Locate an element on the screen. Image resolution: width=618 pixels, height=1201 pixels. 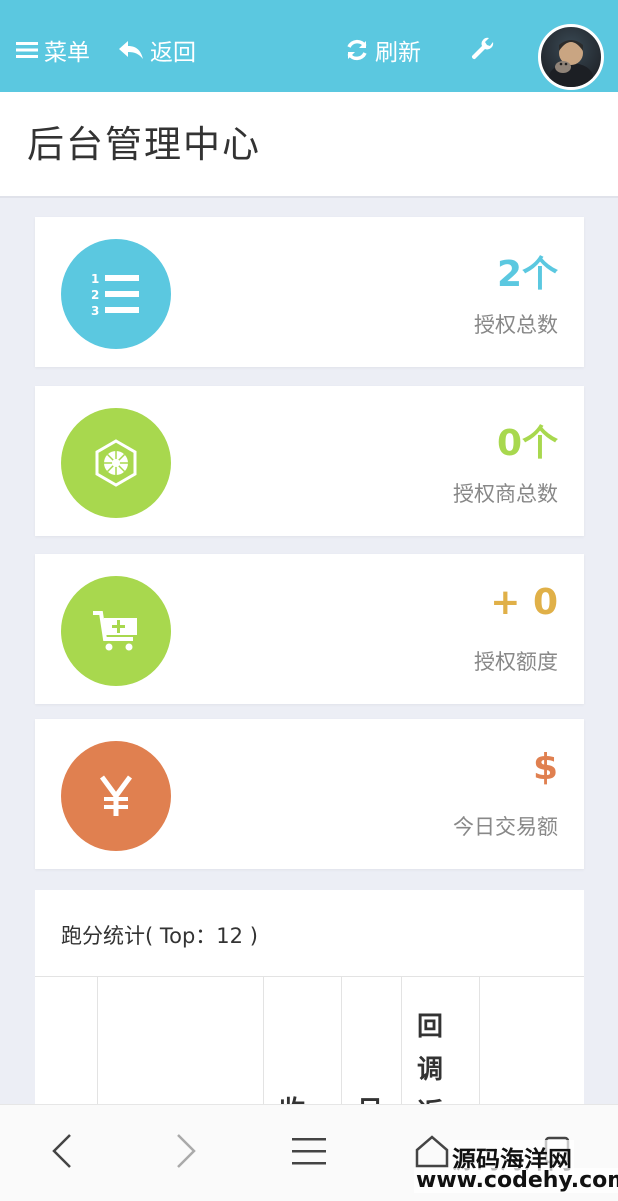
watermark: 源码海洋网 www.codehy.com is located at coordinates (516, 1170).